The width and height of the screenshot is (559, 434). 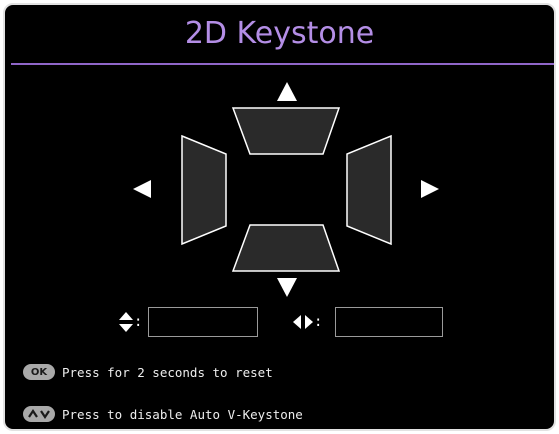 I want to click on left-arrow-icon, so click(x=142, y=189).